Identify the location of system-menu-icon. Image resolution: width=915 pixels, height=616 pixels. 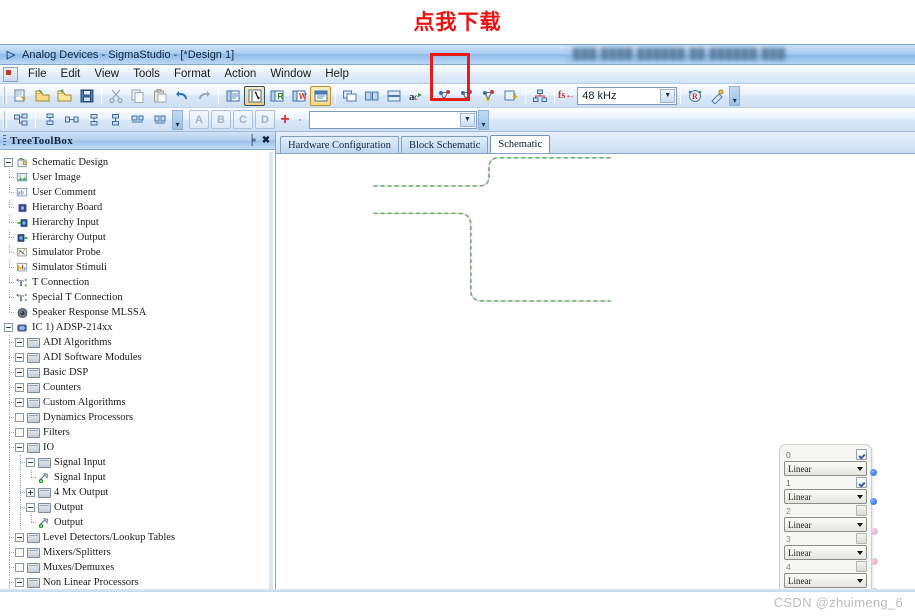
(10, 74).